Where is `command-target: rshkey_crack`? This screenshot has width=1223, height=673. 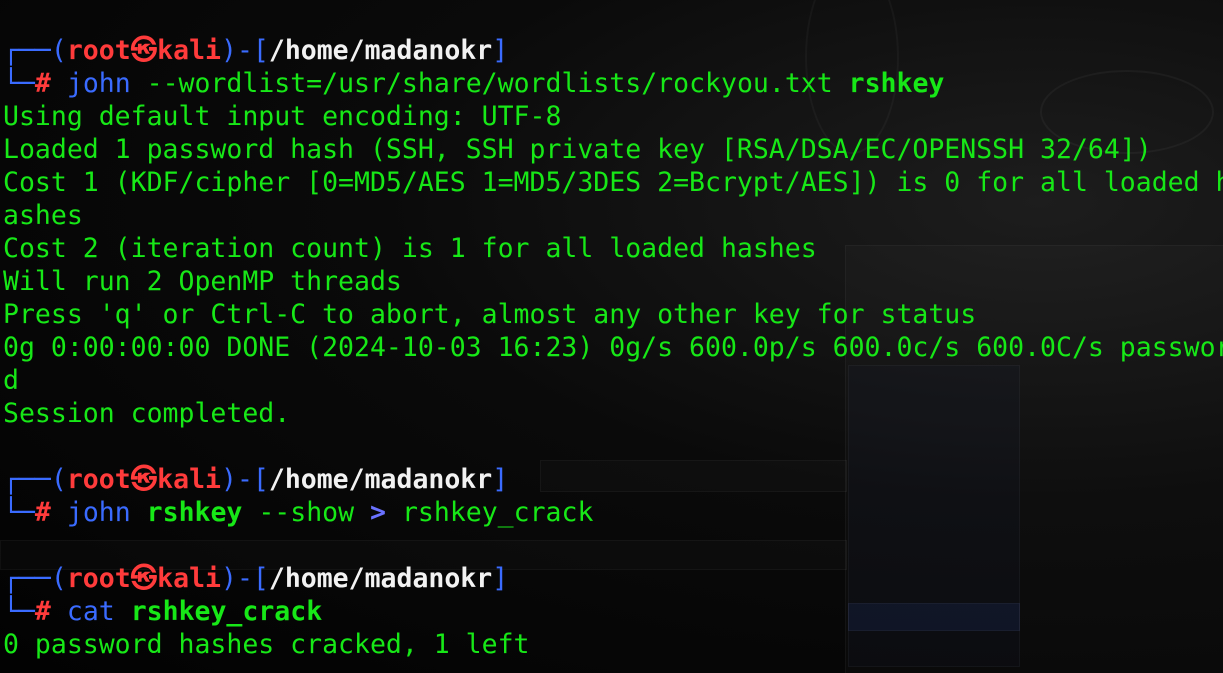 command-target: rshkey_crack is located at coordinates (226, 611).